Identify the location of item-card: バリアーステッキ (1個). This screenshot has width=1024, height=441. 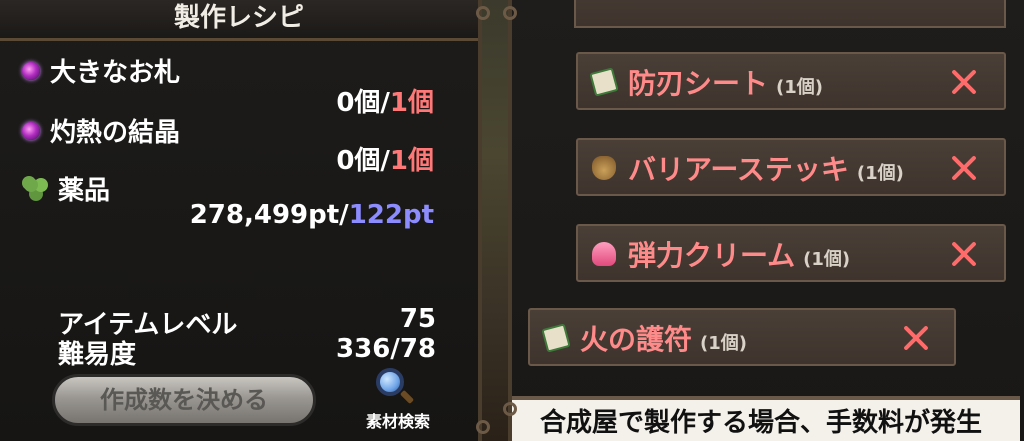
(791, 167).